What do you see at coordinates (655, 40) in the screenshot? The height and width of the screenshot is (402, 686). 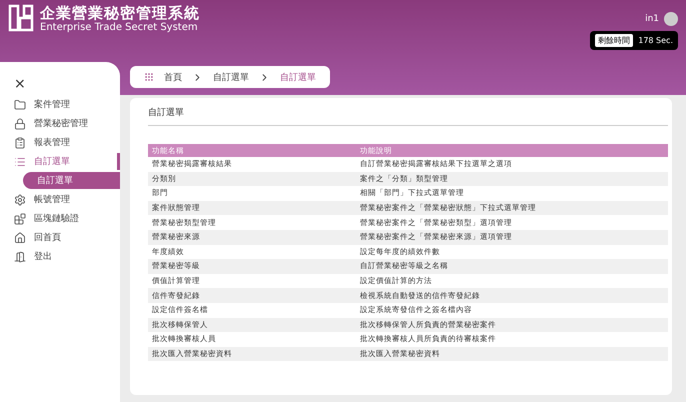 I see `timer-value: 178 Sec.` at bounding box center [655, 40].